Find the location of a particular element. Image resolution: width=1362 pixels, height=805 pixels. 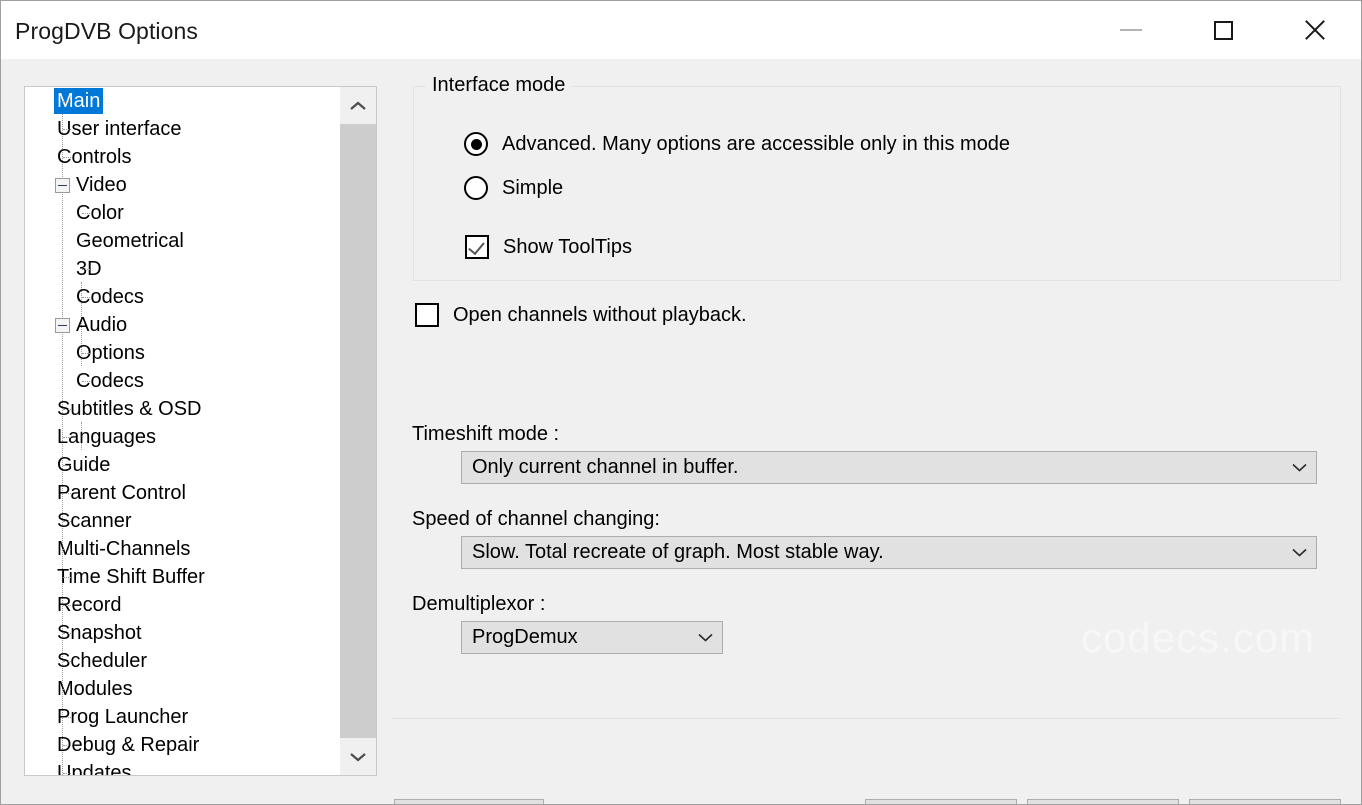

window-controls is located at coordinates (1223, 30).